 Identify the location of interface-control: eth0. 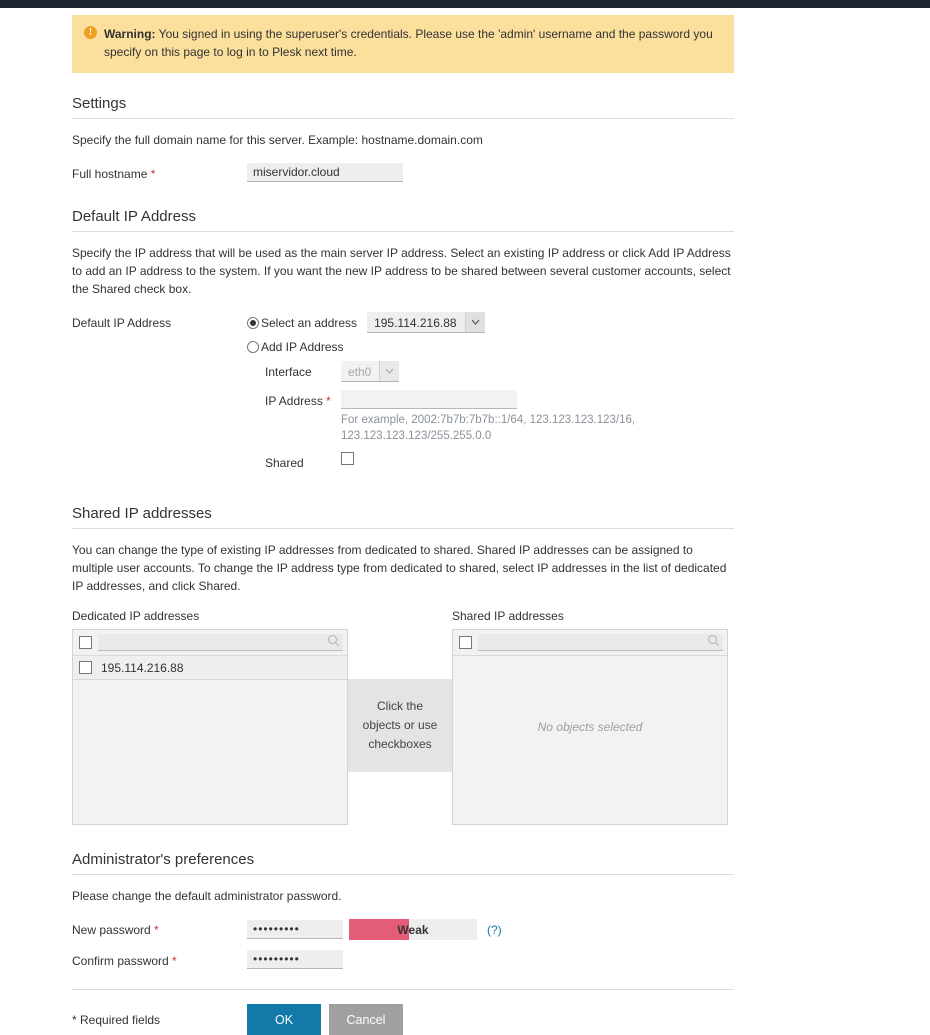
(370, 371).